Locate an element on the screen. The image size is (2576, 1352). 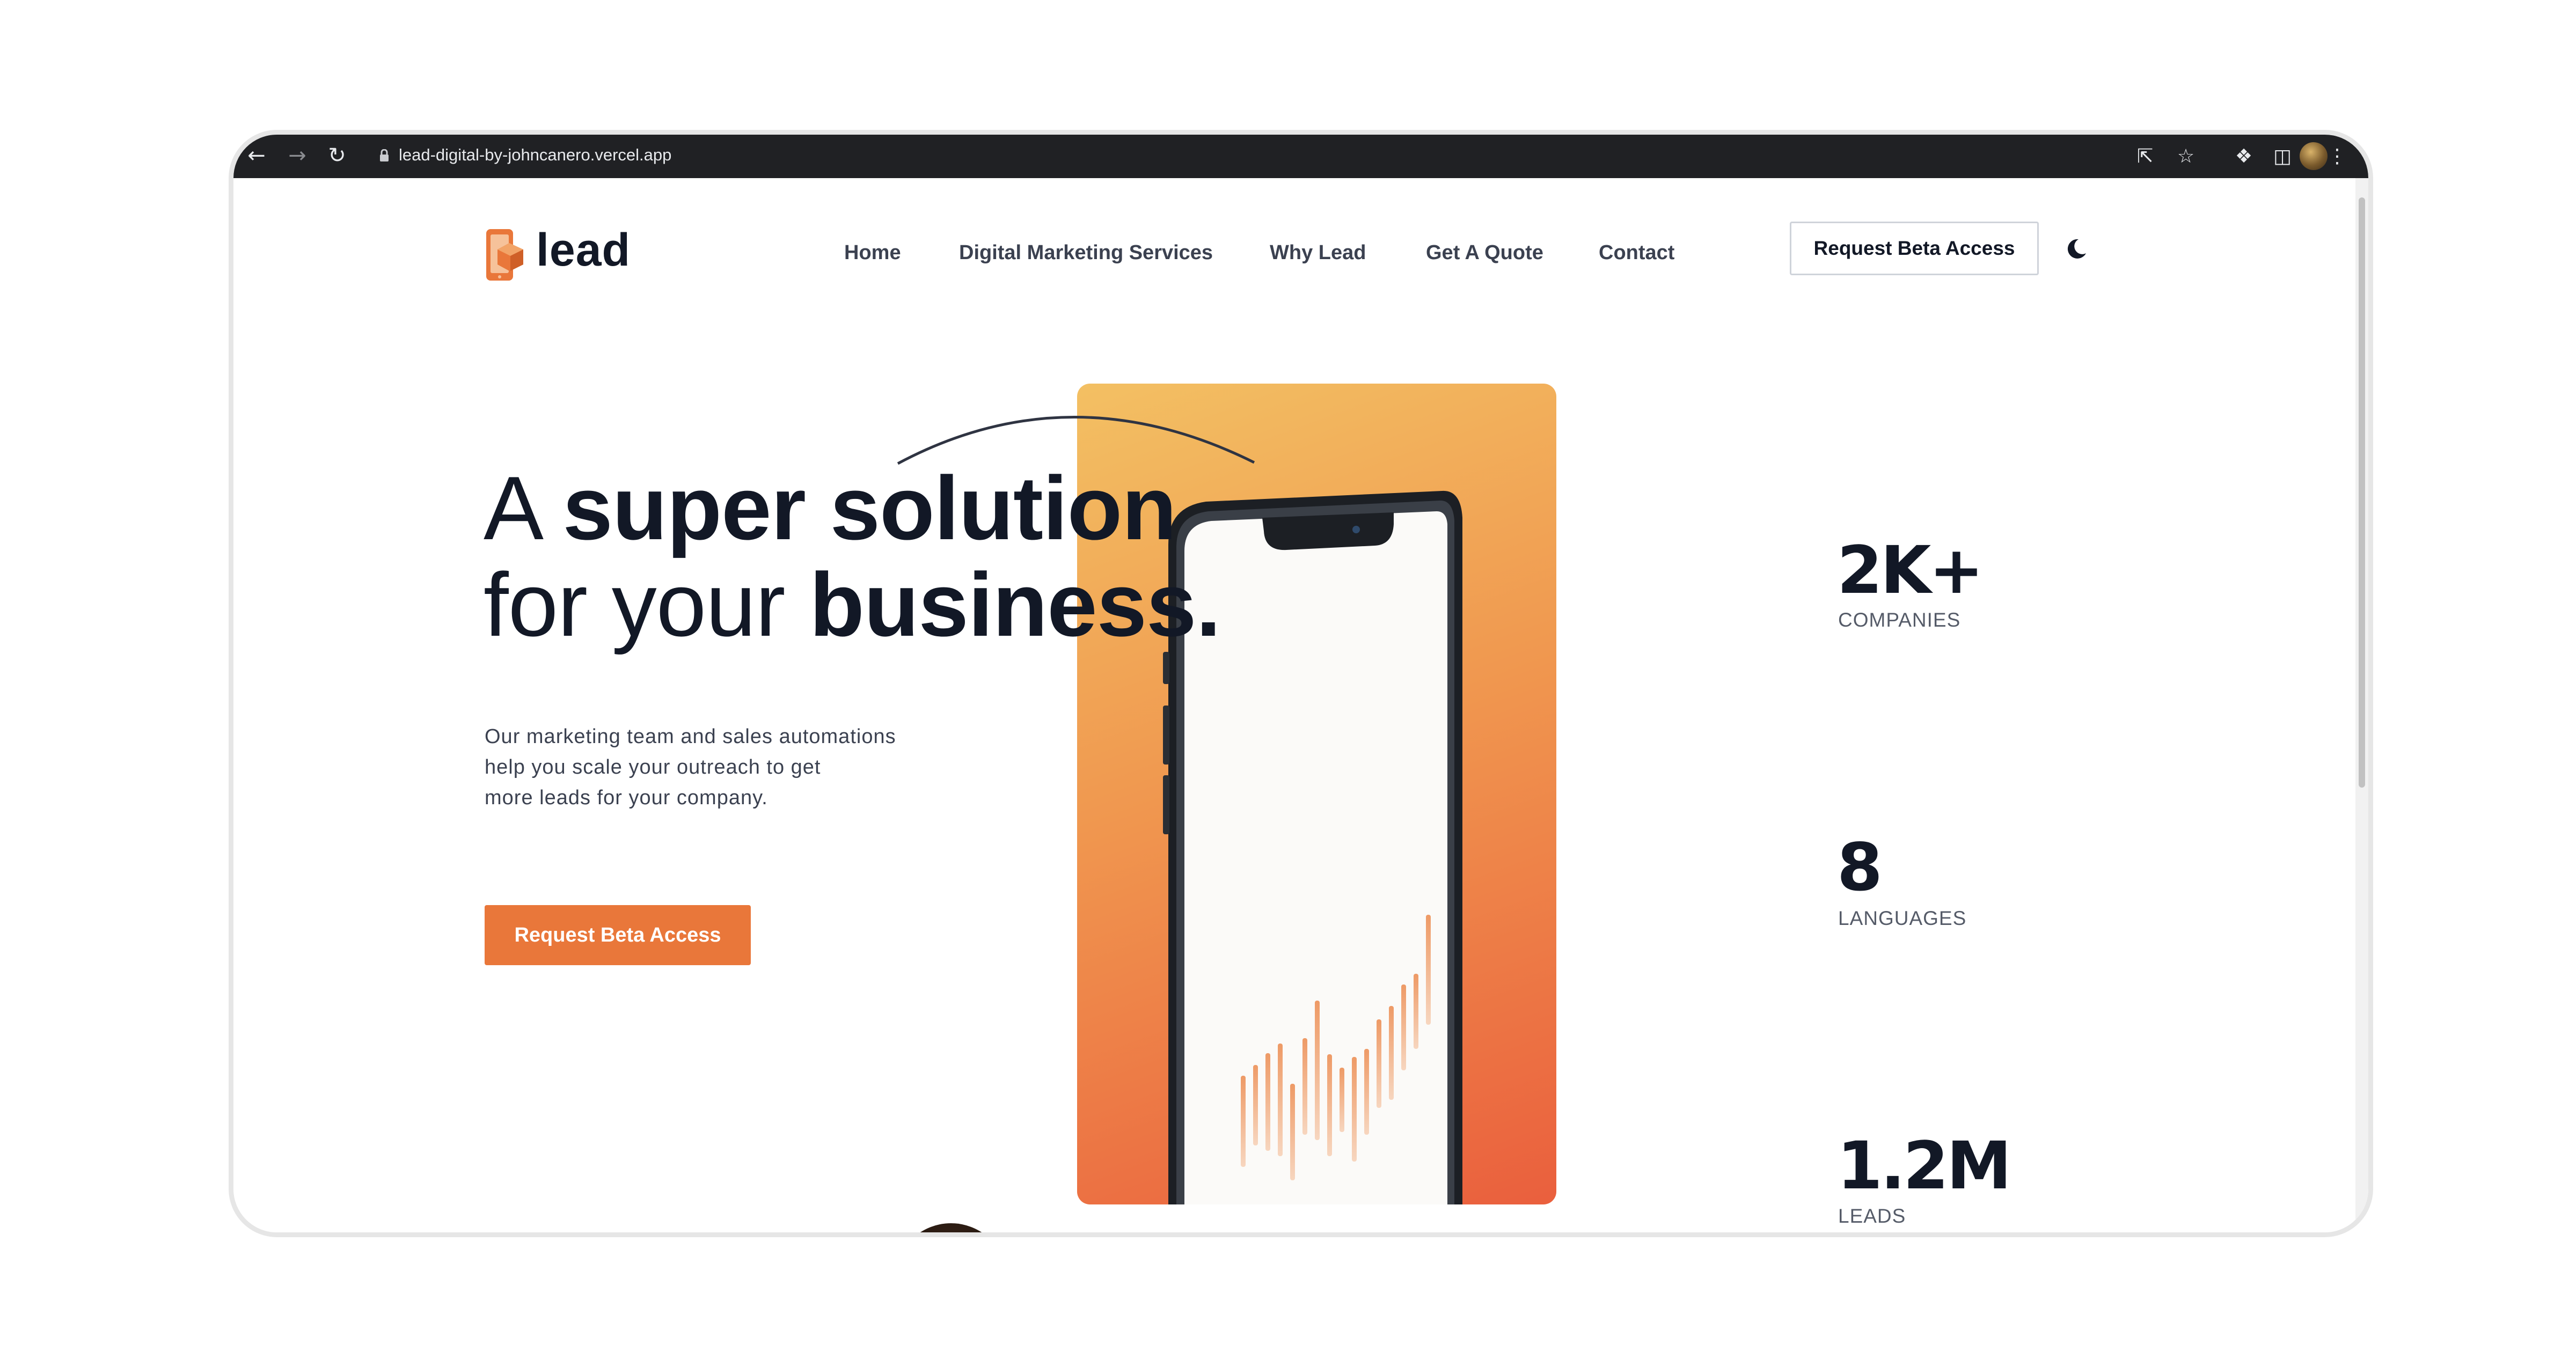
reload-icon: ↻ is located at coordinates (337, 155).